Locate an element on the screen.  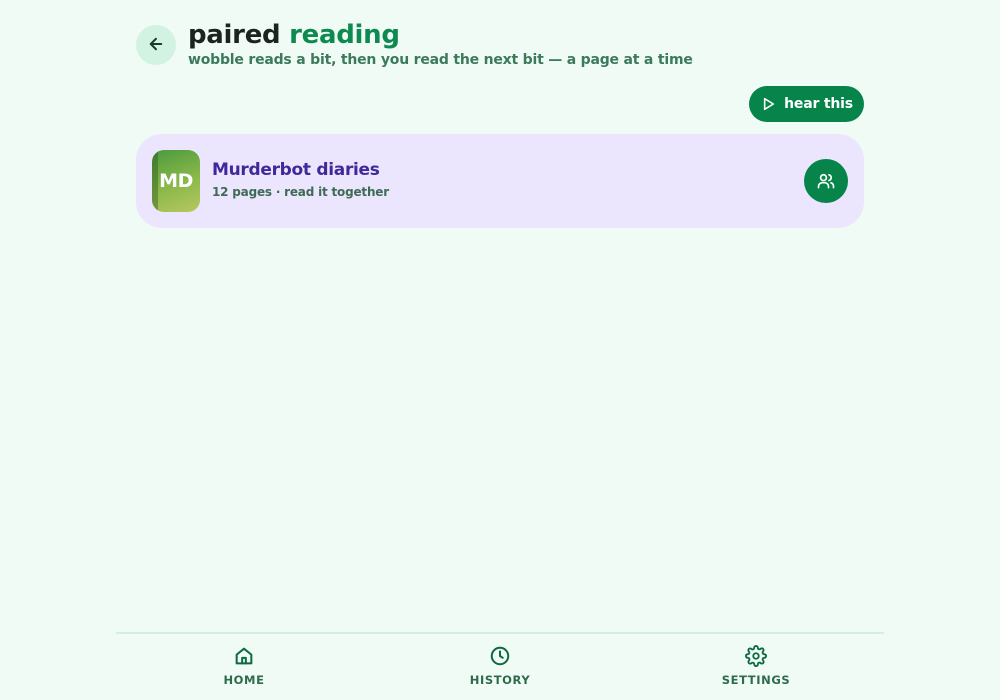
back-button is located at coordinates (156, 45).